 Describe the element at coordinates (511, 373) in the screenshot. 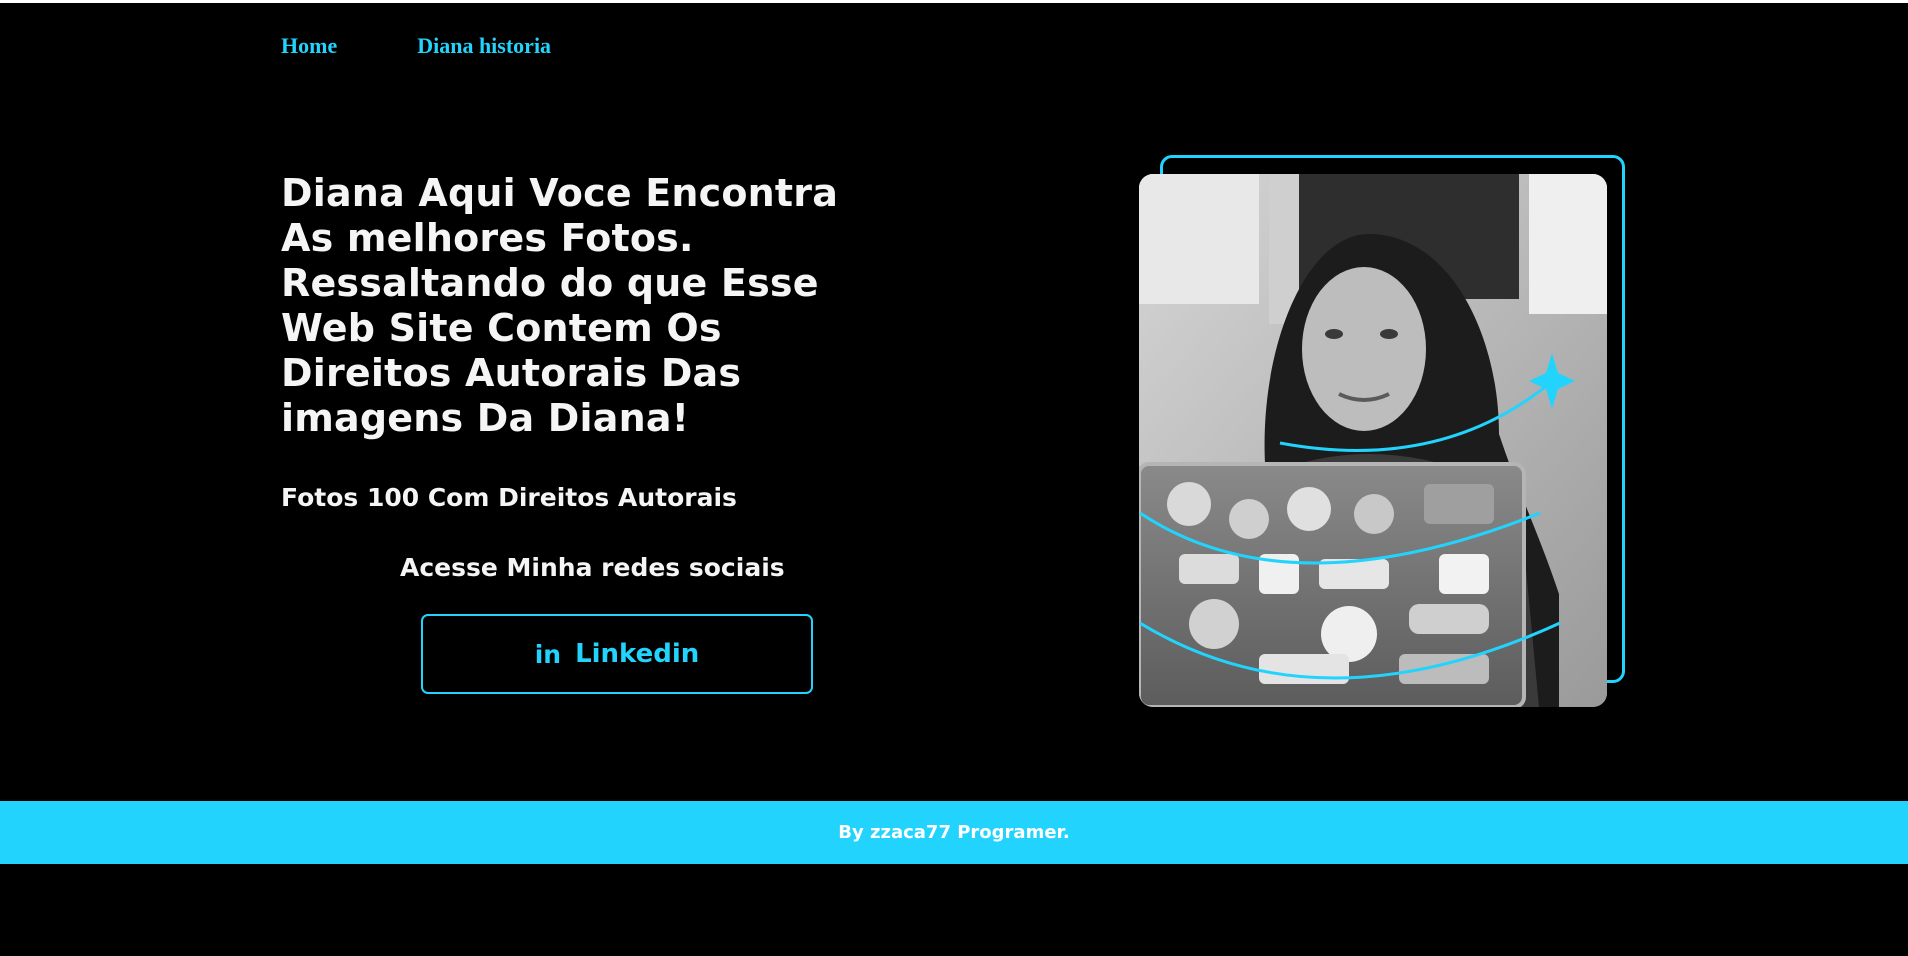

I see `headline-line: Direitos Autorais Das` at that location.